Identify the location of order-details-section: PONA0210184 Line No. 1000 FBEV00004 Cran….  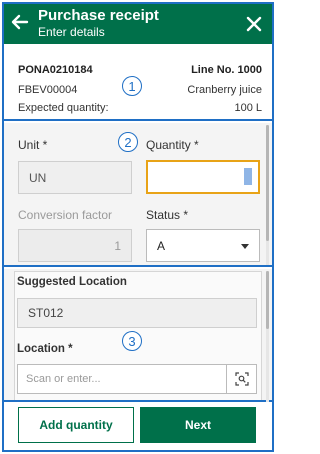
(138, 82).